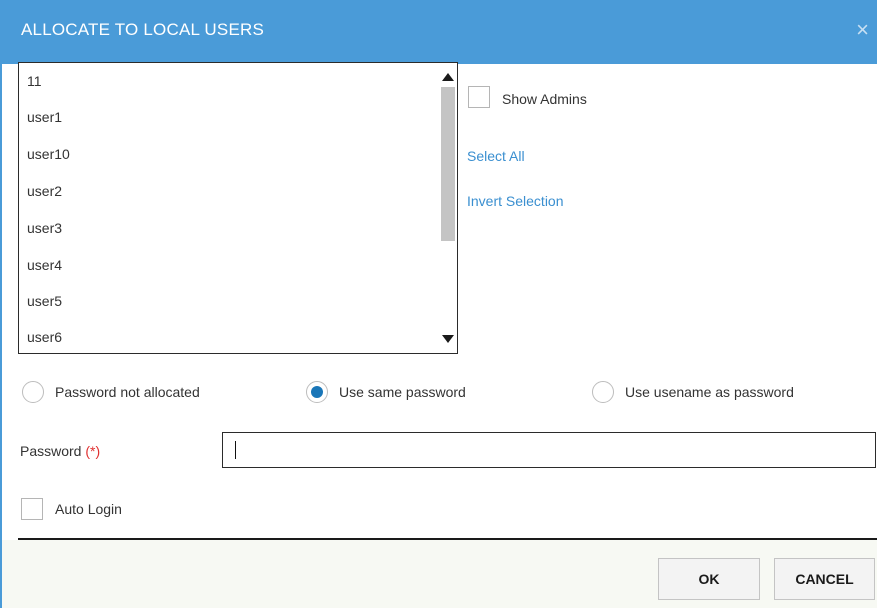 The image size is (877, 608). I want to click on radio-use-same-password, so click(317, 392).